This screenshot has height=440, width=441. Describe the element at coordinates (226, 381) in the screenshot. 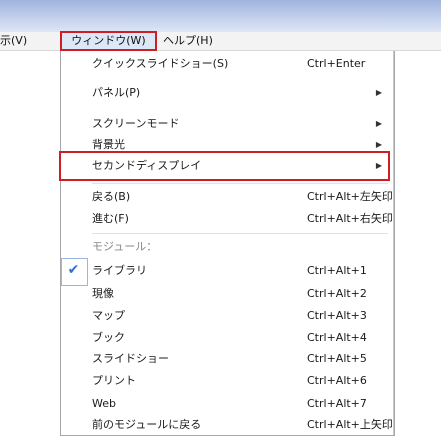

I see `menu-item-module-print: プリント Ctrl+Alt+6` at that location.